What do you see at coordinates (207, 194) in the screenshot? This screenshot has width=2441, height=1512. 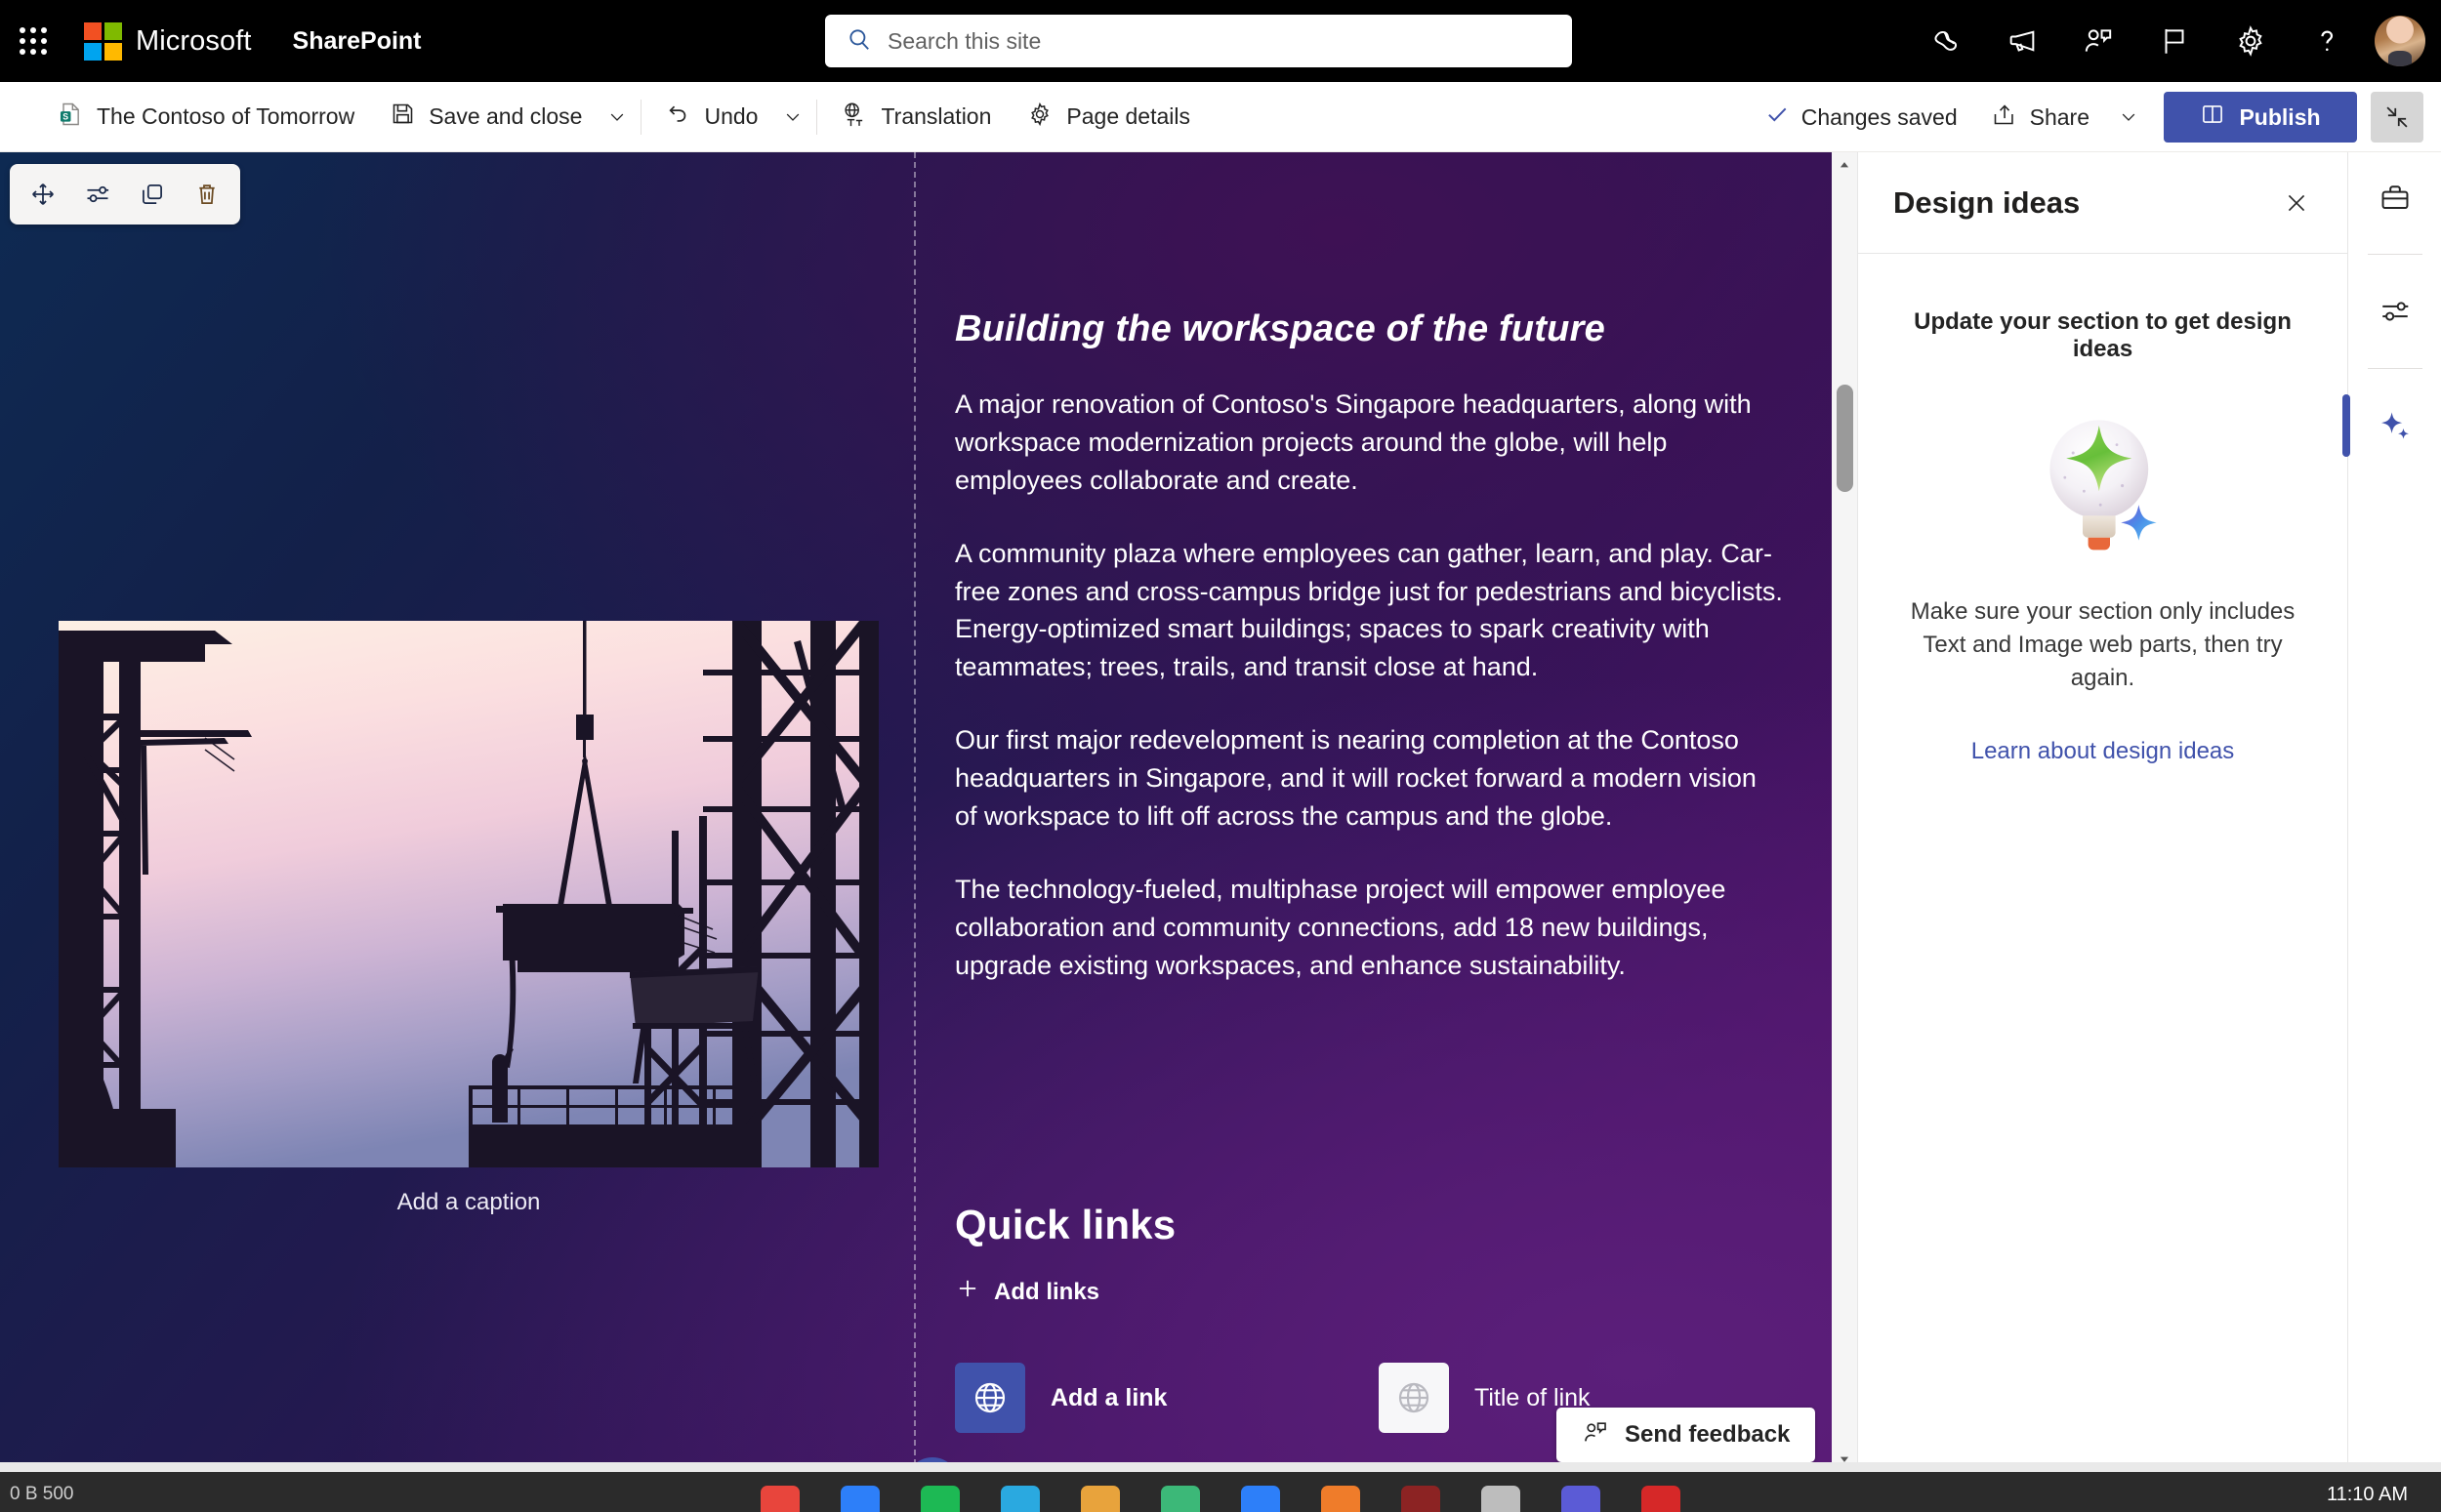 I see `delete-web-part-button` at bounding box center [207, 194].